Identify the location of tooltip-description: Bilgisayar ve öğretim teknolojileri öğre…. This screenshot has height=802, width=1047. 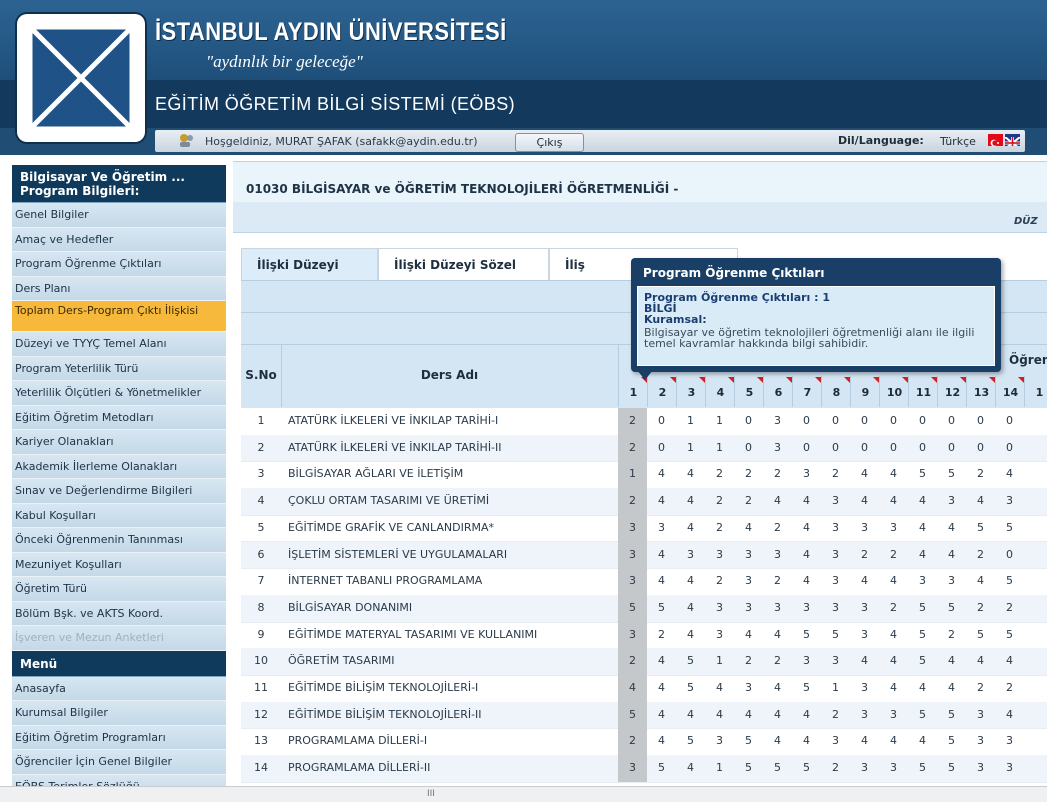
(809, 338).